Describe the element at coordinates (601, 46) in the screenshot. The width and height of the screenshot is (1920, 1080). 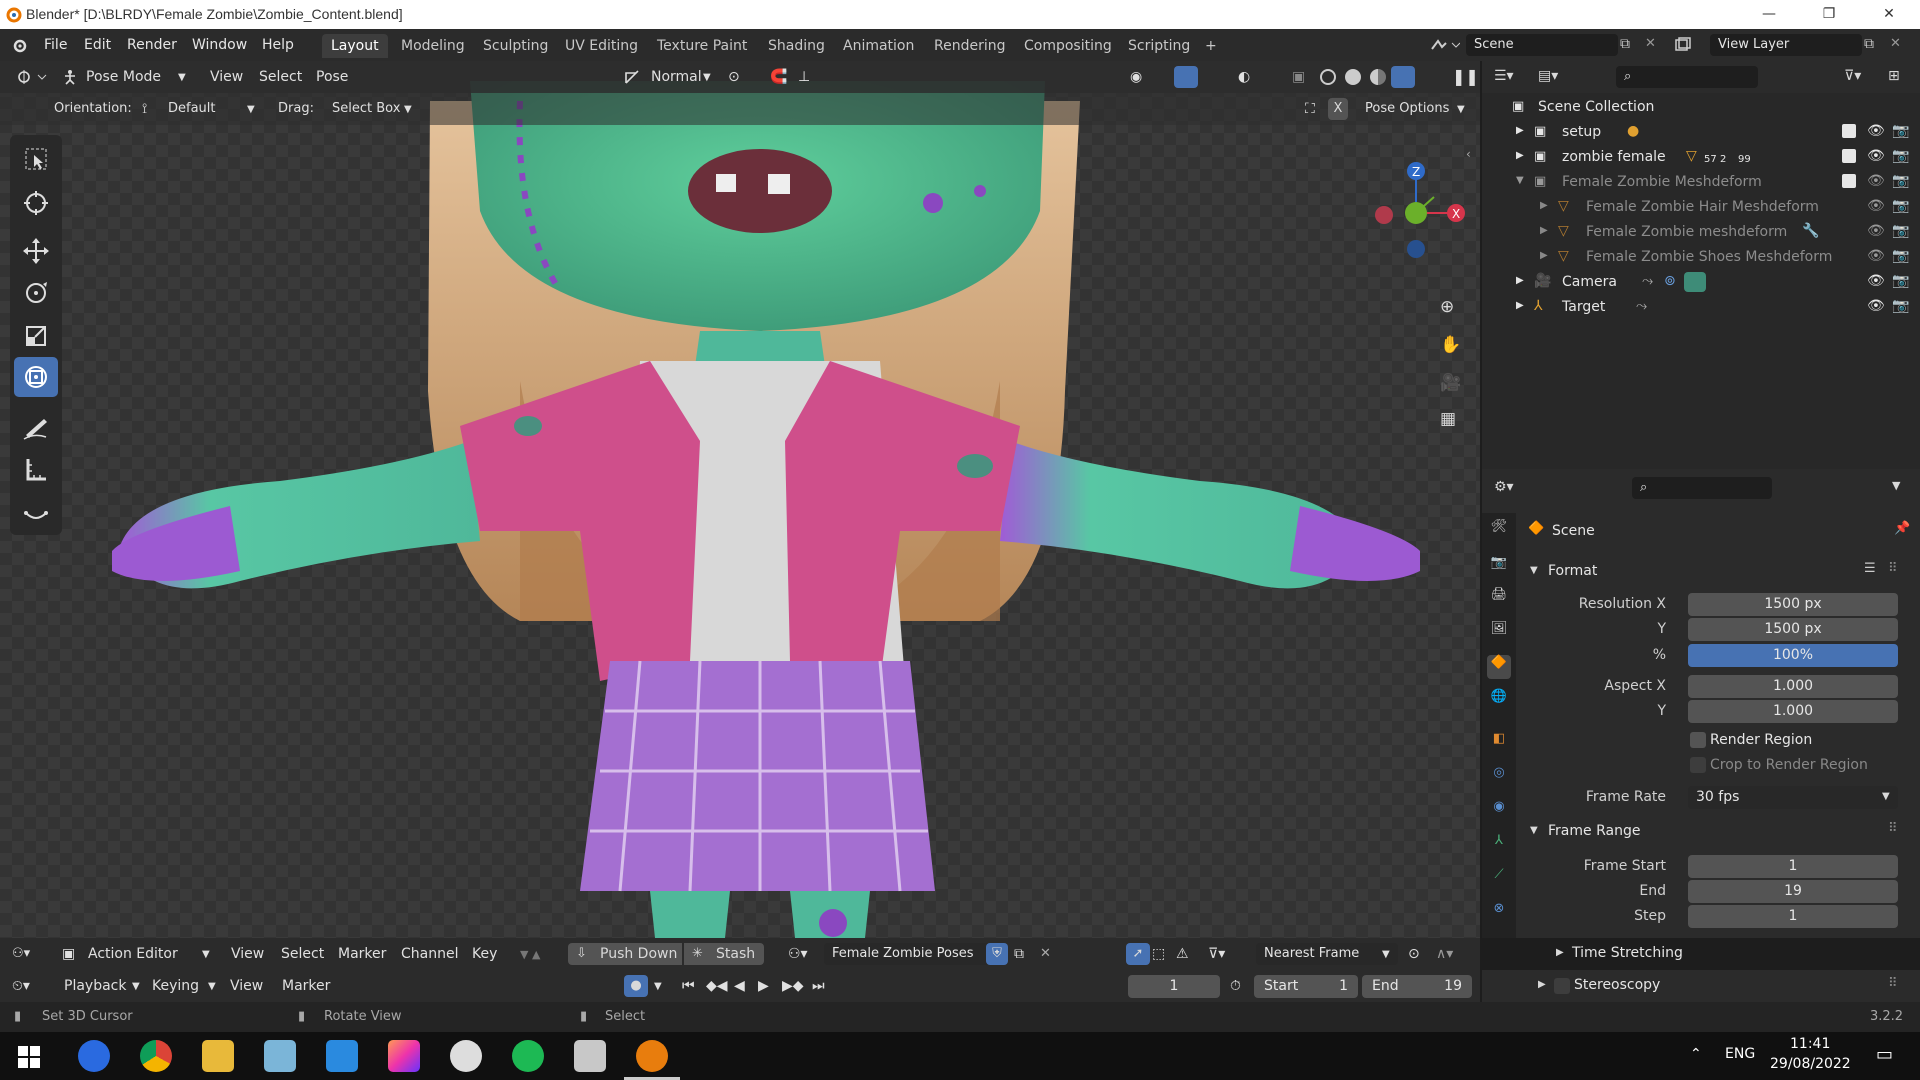
I see `tab-uv-editing: UV Editing` at that location.